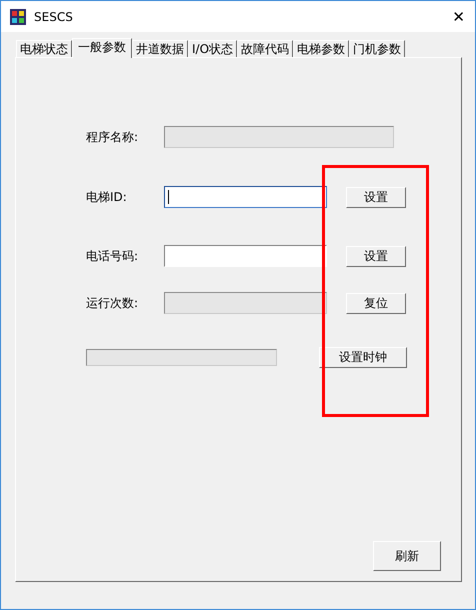 Image resolution: width=476 pixels, height=610 pixels. Describe the element at coordinates (265, 48) in the screenshot. I see `tab: 故障代码` at that location.